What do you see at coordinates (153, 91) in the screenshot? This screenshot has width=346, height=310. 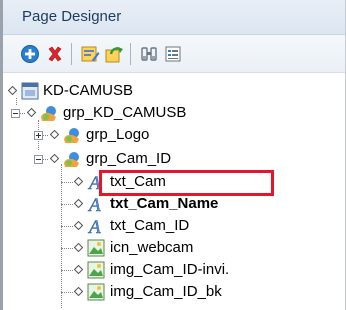 I see `tree-node-root: KD-CAMUSB` at bounding box center [153, 91].